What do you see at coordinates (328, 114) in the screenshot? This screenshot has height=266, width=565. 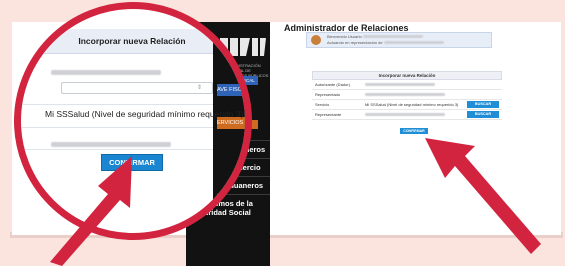 I see `row-label: Representante` at bounding box center [328, 114].